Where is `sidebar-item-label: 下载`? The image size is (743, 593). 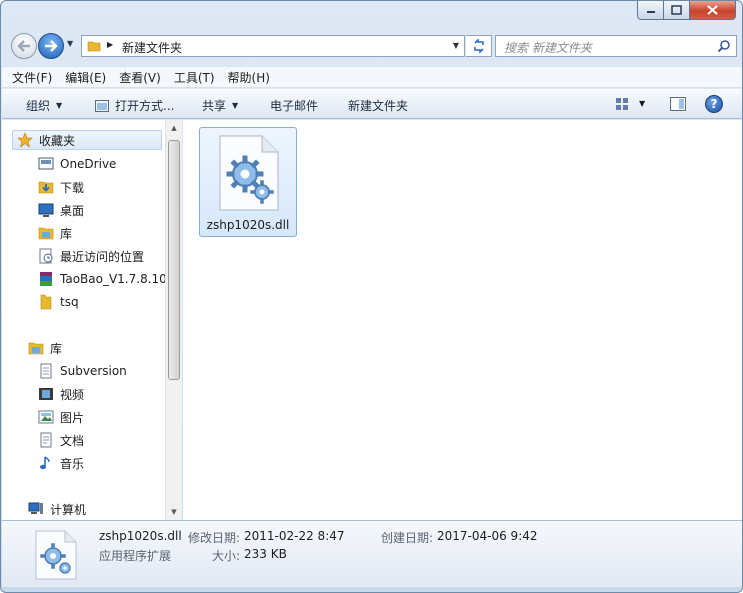 sidebar-item-label: 下载 is located at coordinates (72, 187).